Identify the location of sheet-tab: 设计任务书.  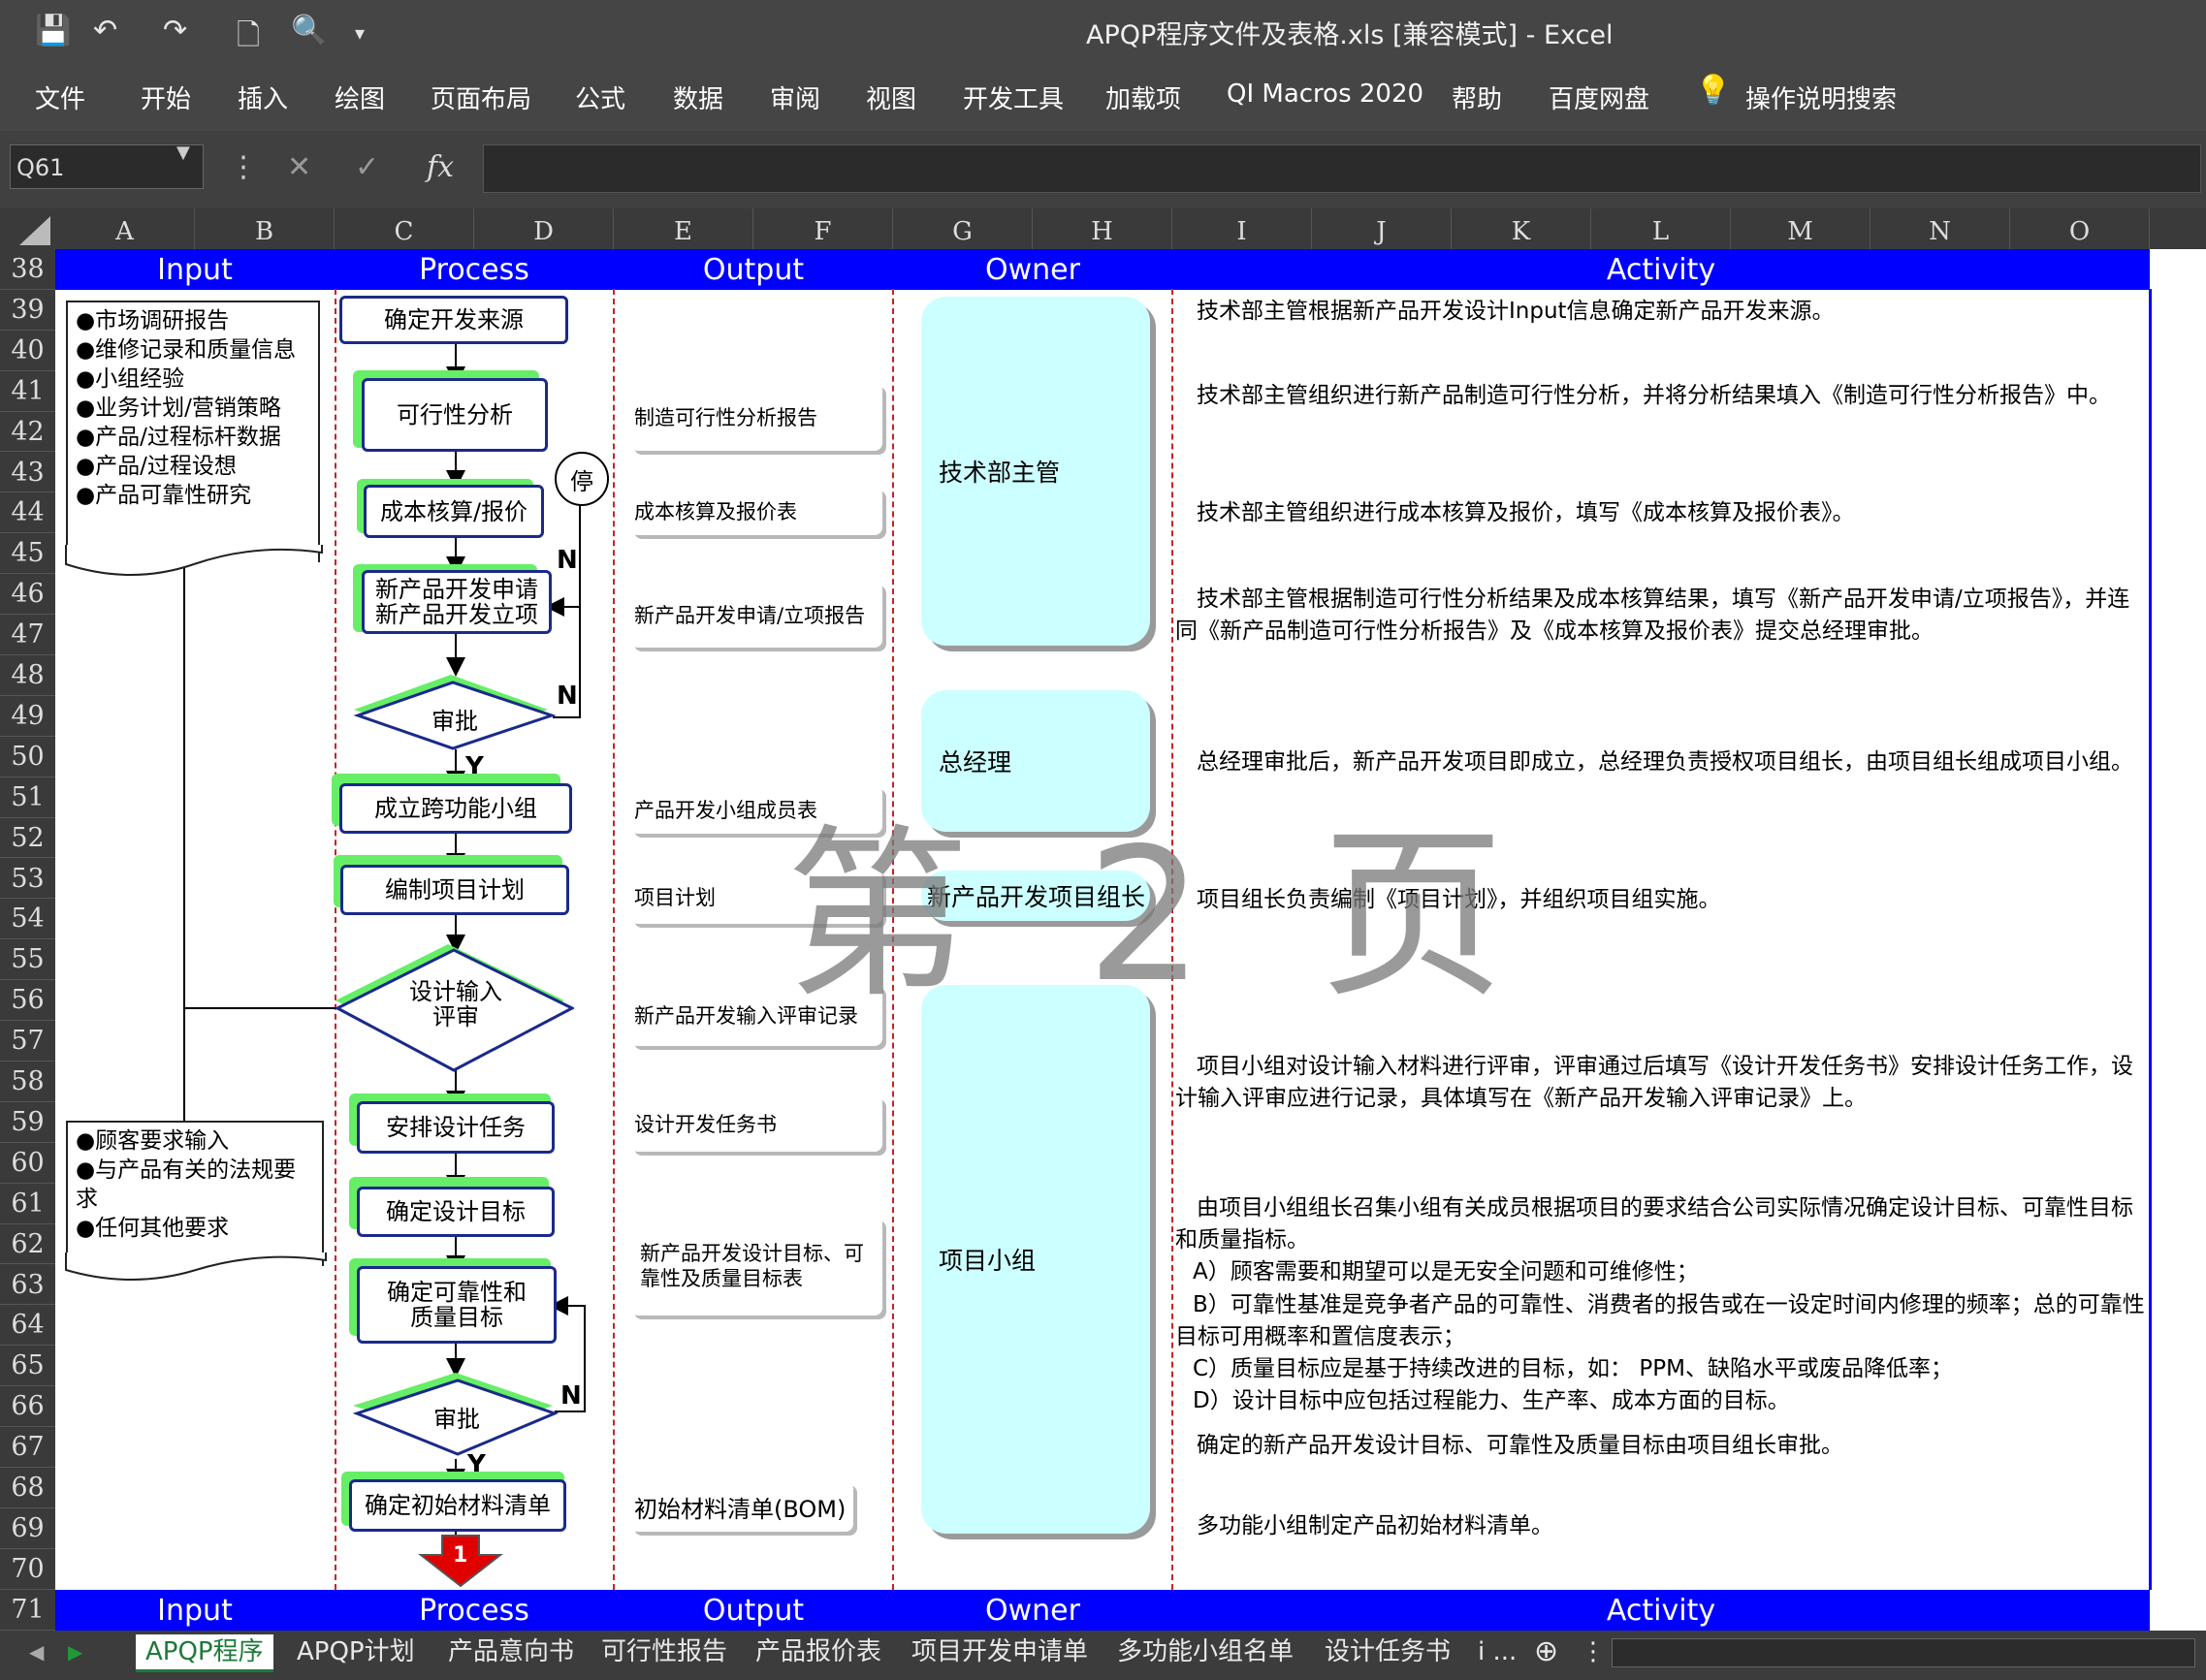
(1388, 1651).